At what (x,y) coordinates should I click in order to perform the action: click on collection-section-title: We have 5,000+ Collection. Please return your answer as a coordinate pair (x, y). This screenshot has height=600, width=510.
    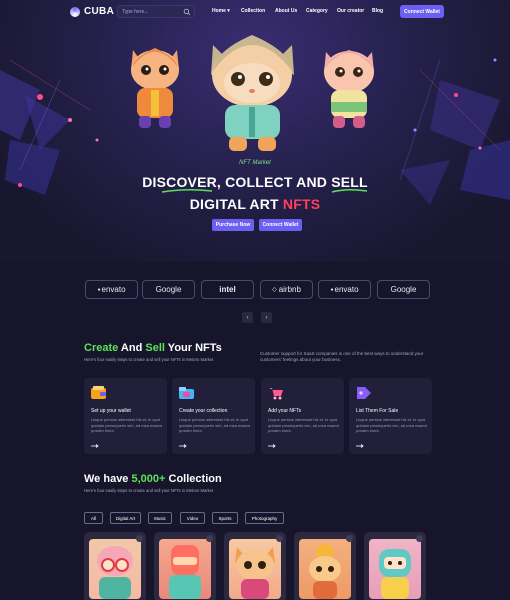
    Looking at the image, I should click on (153, 479).